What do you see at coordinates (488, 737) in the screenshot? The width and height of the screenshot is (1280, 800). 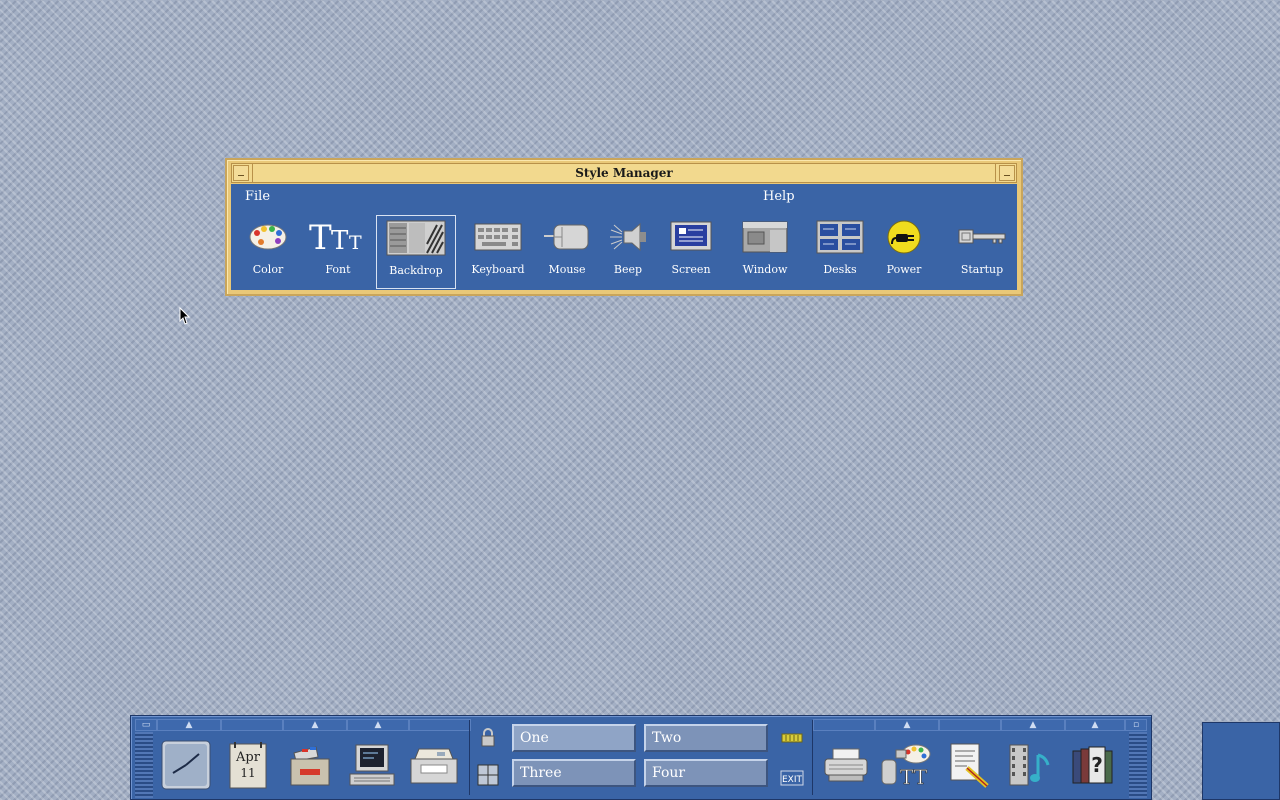 I see `lock-icon` at bounding box center [488, 737].